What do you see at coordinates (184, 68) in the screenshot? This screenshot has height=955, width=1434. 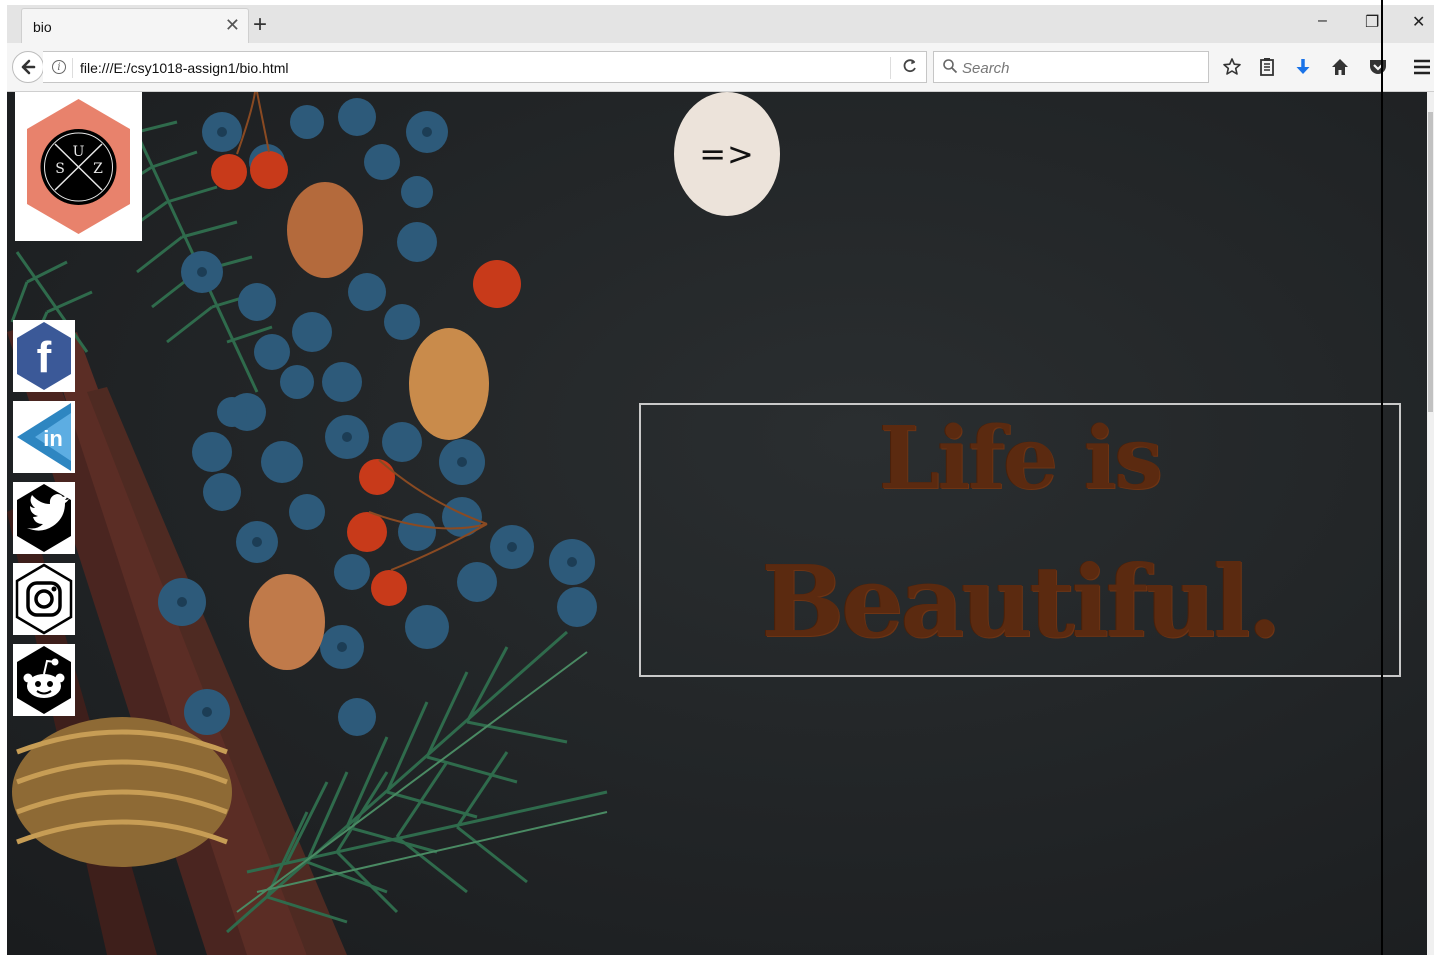 I see `url-text: file:///E:/csy1018-assign1/bio.html` at bounding box center [184, 68].